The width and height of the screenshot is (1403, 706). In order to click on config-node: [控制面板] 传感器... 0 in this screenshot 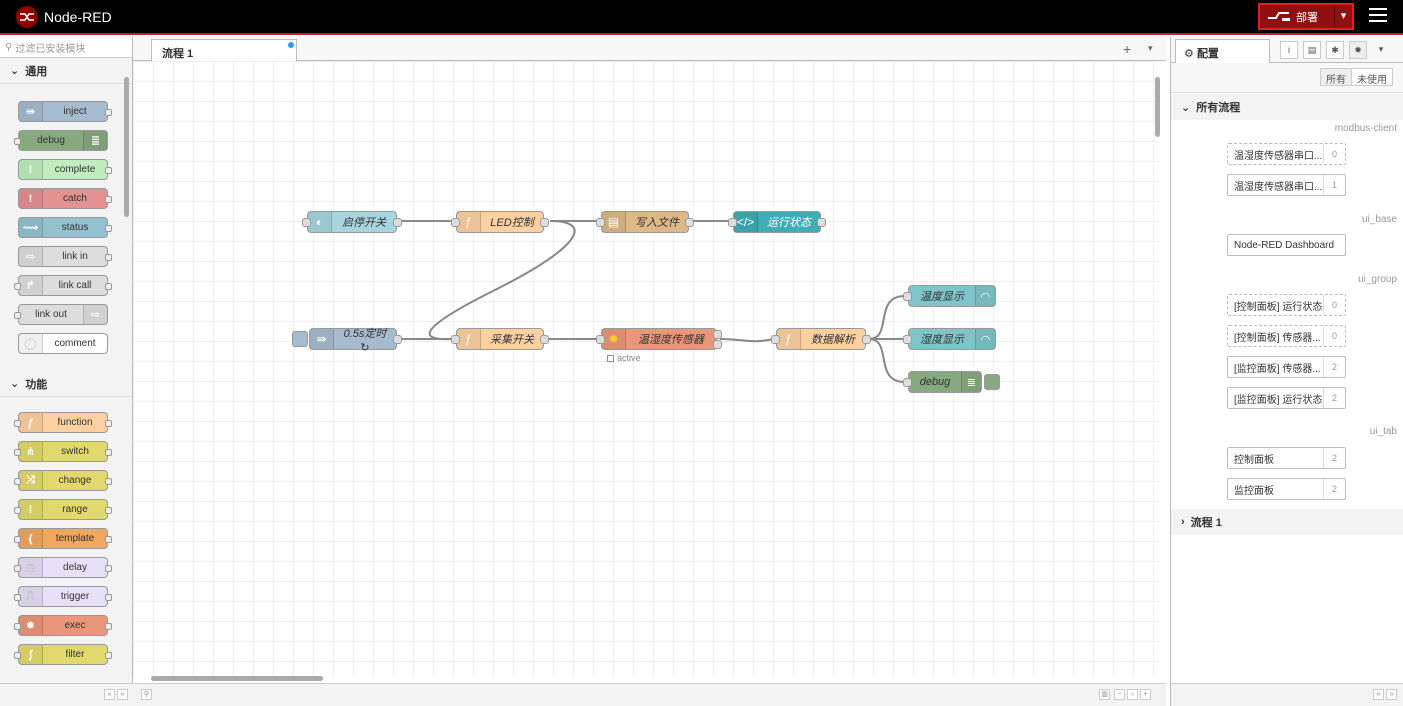, I will do `click(1286, 336)`.